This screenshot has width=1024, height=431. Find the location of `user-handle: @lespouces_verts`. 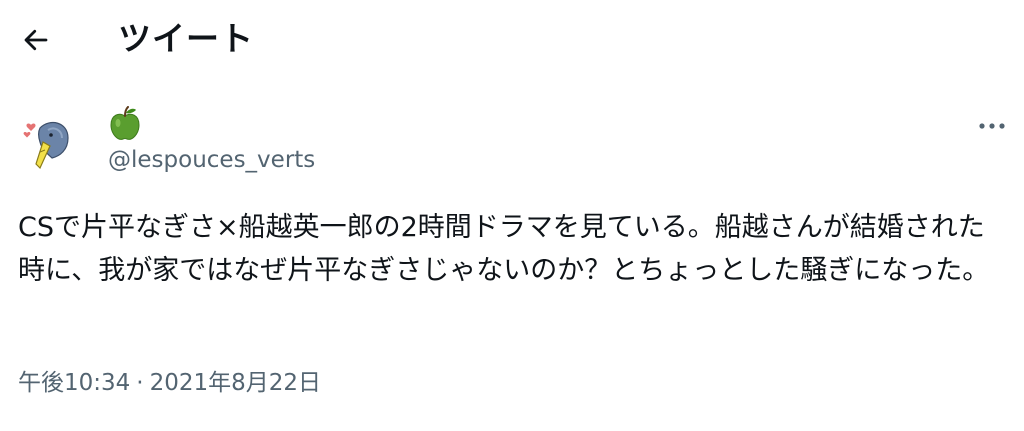

user-handle: @lespouces_verts is located at coordinates (211, 160).